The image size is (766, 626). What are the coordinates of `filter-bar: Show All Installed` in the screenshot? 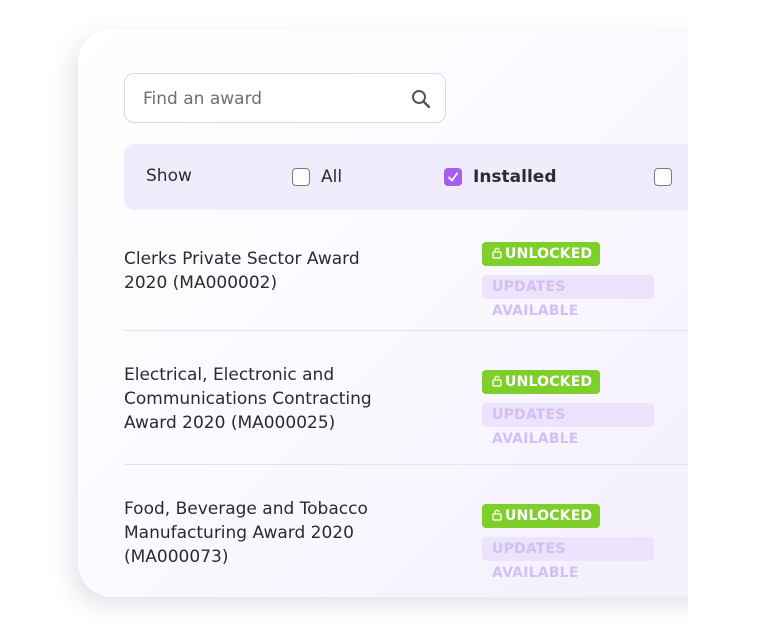 It's located at (421, 177).